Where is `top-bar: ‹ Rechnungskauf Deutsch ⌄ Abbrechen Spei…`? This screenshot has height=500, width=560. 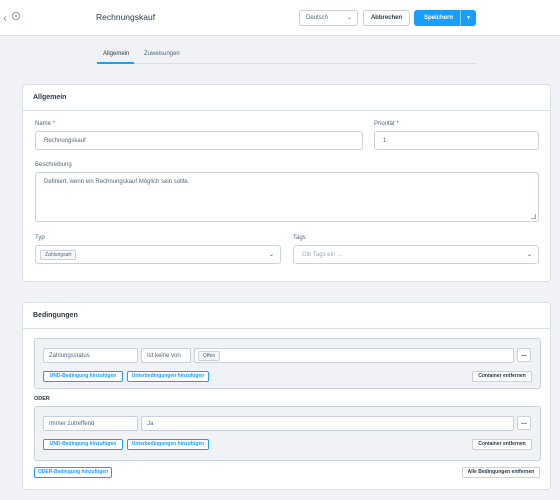
top-bar: ‹ Rechnungskauf Deutsch ⌄ Abbrechen Spei… is located at coordinates (280, 18).